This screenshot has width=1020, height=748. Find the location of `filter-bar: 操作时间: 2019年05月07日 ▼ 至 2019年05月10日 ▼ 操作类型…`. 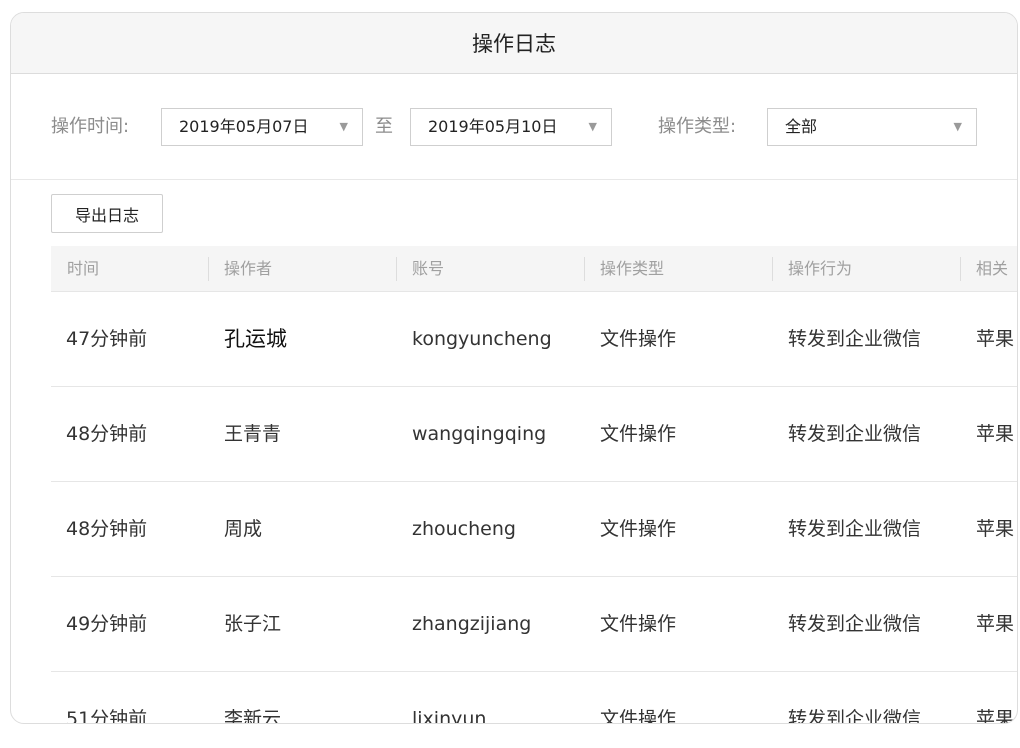

filter-bar: 操作时间: 2019年05月07日 ▼ 至 2019年05月10日 ▼ 操作类型… is located at coordinates (514, 127).